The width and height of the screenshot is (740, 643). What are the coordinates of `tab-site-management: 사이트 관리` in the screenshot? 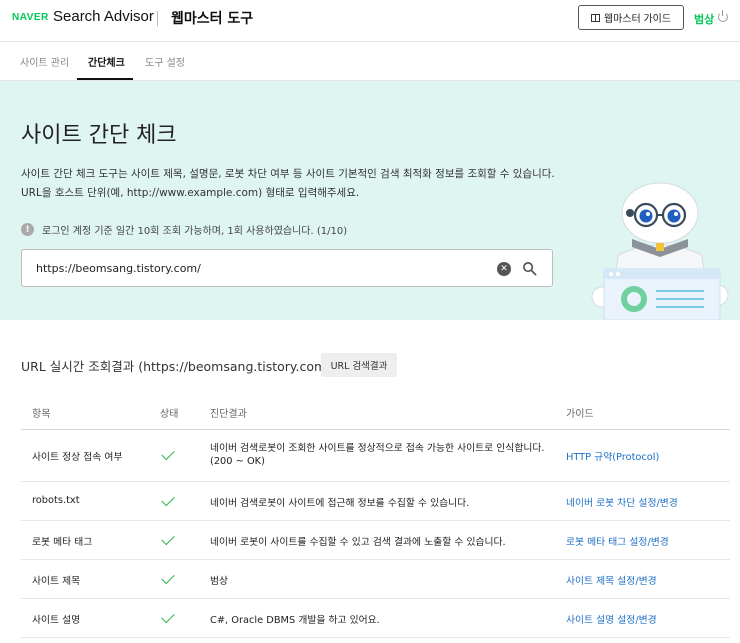 It's located at (44, 61).